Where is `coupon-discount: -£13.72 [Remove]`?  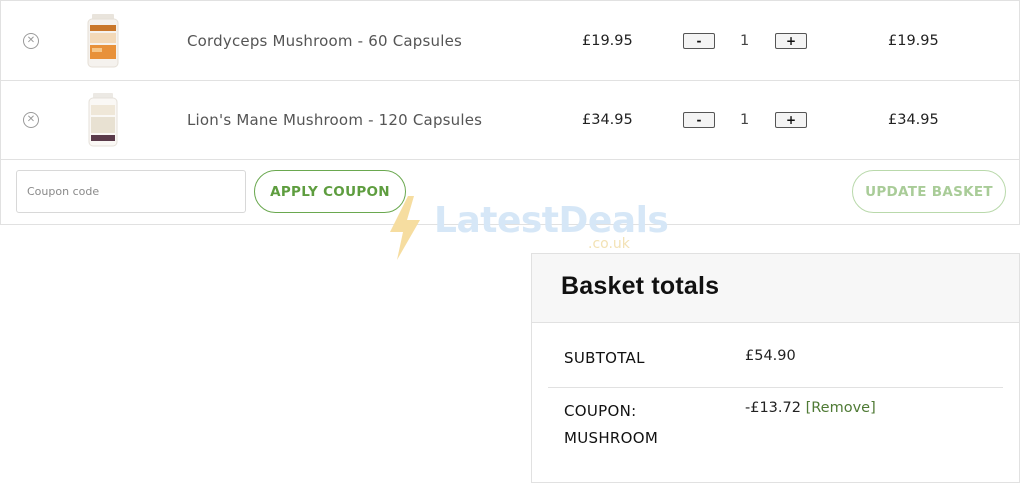
coupon-discount: -£13.72 [Remove] is located at coordinates (810, 408).